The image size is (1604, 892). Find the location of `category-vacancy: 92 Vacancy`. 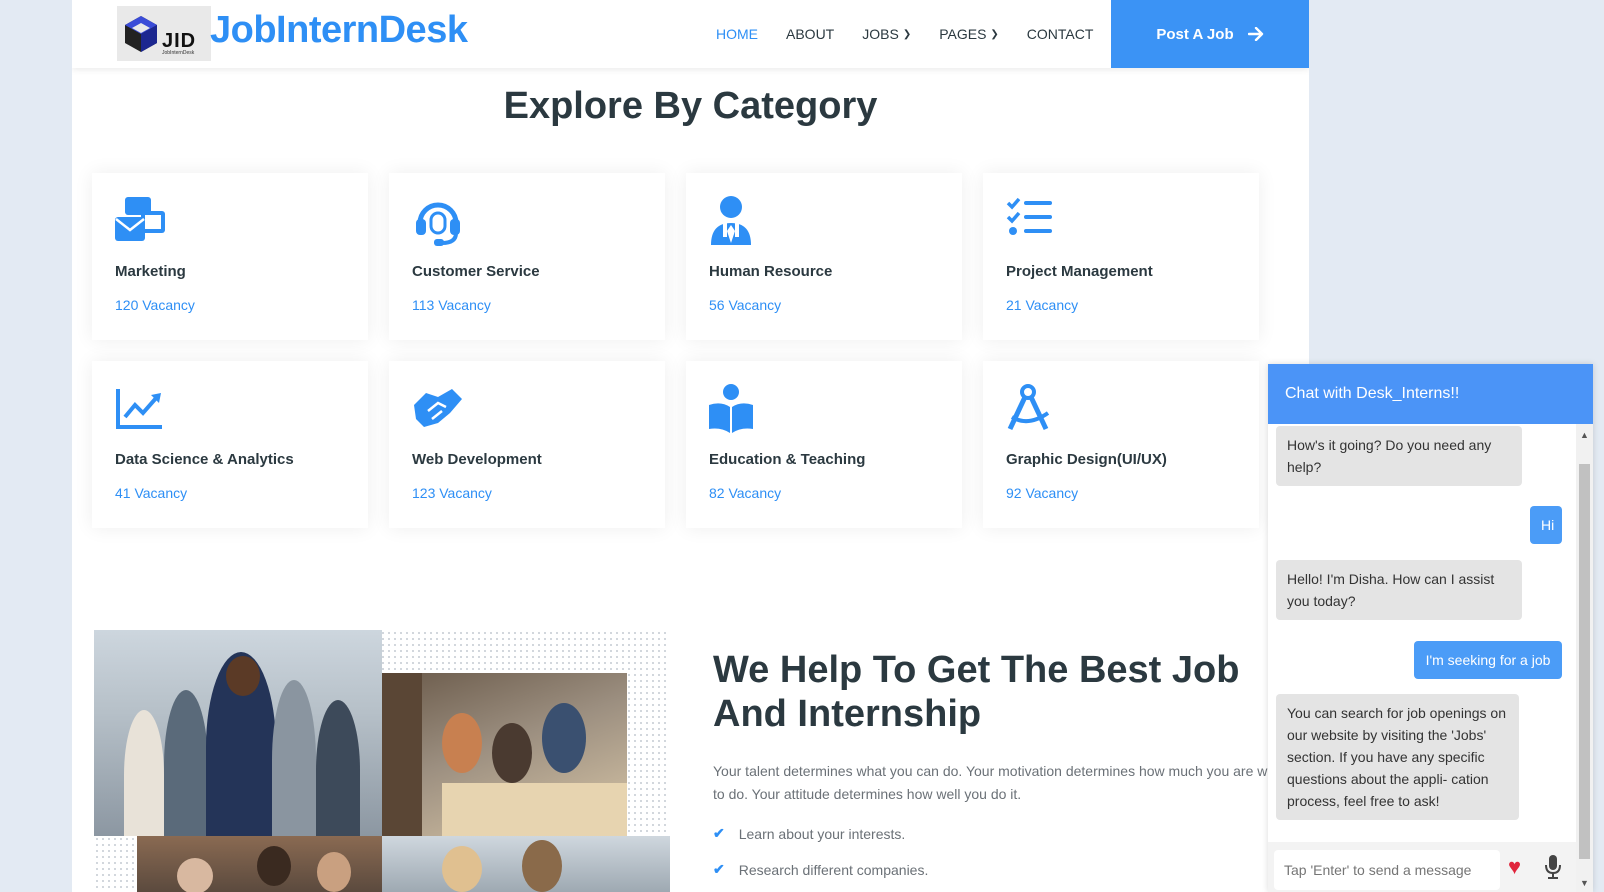

category-vacancy: 92 Vacancy is located at coordinates (1042, 493).